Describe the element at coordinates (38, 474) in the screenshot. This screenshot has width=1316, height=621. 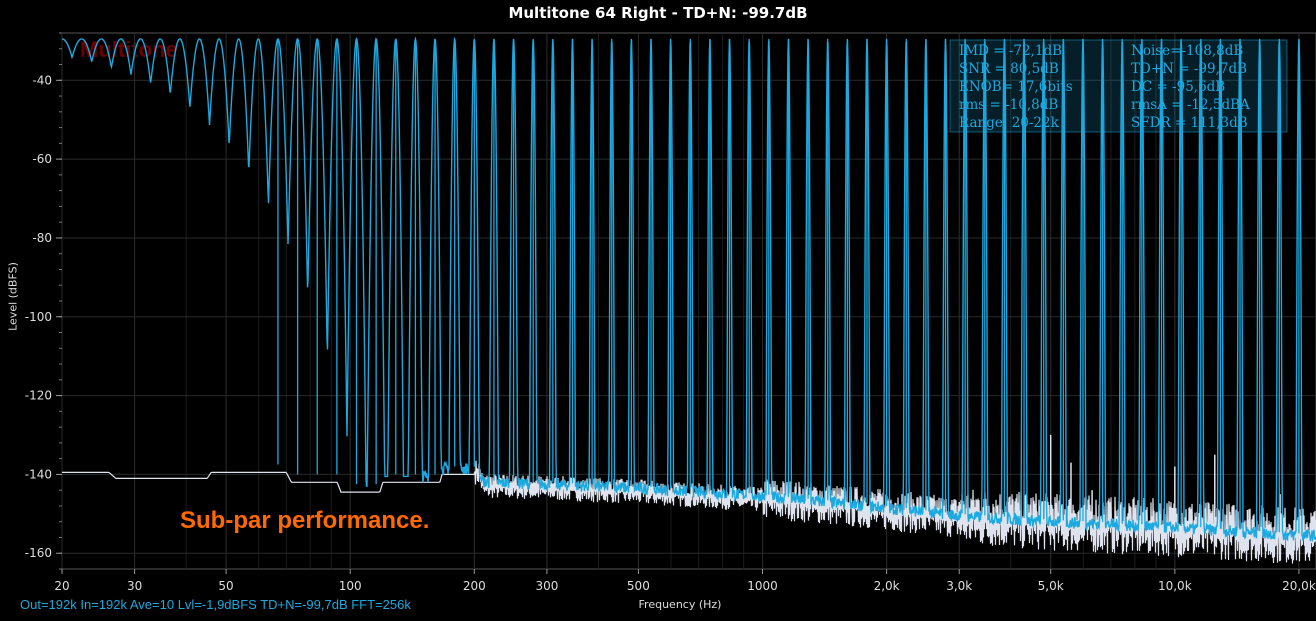
I see `y-tick-label: -140` at that location.